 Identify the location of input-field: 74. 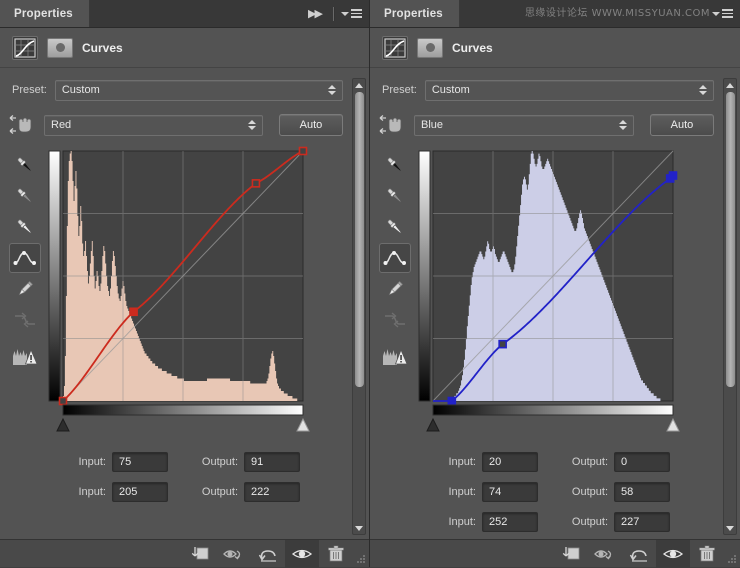
(510, 492).